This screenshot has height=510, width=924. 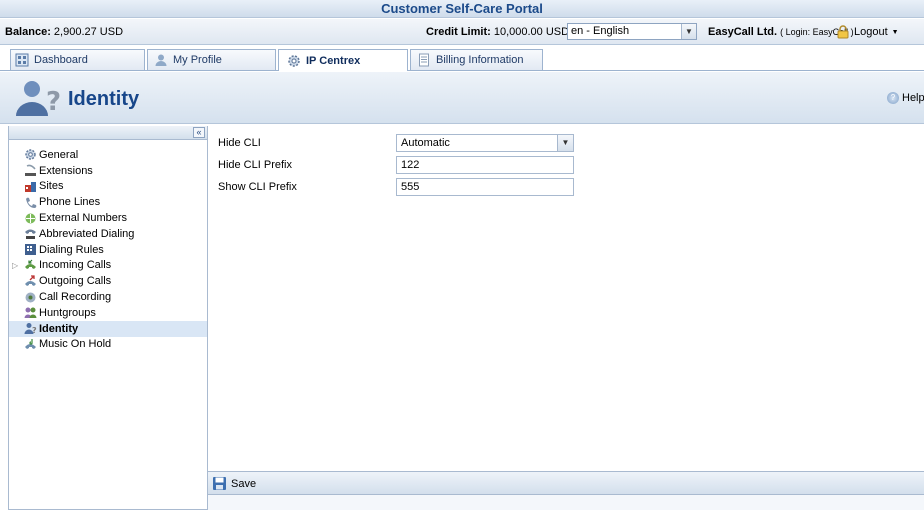 What do you see at coordinates (30, 280) in the screenshot?
I see `outgoing-calls-icon` at bounding box center [30, 280].